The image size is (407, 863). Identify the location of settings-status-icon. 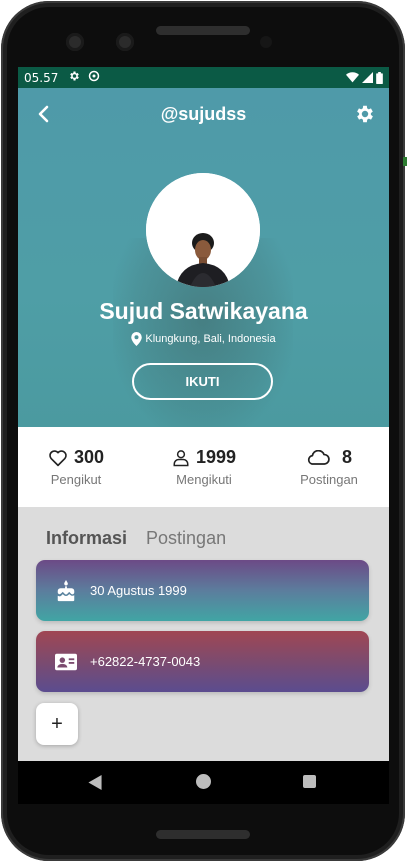
(74, 77).